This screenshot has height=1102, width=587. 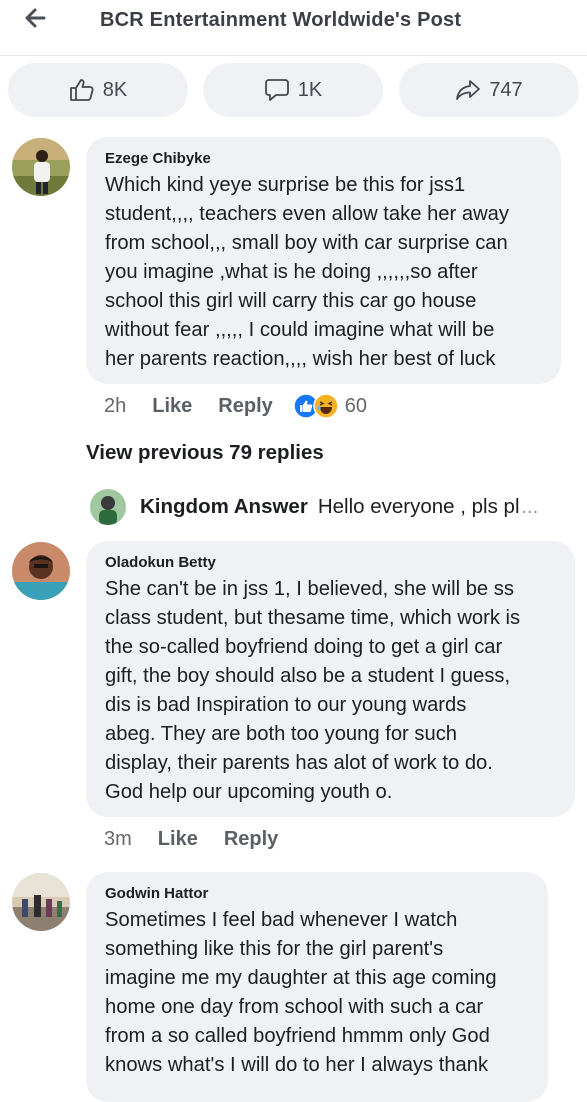 What do you see at coordinates (468, 90) in the screenshot?
I see `share-arrow-icon` at bounding box center [468, 90].